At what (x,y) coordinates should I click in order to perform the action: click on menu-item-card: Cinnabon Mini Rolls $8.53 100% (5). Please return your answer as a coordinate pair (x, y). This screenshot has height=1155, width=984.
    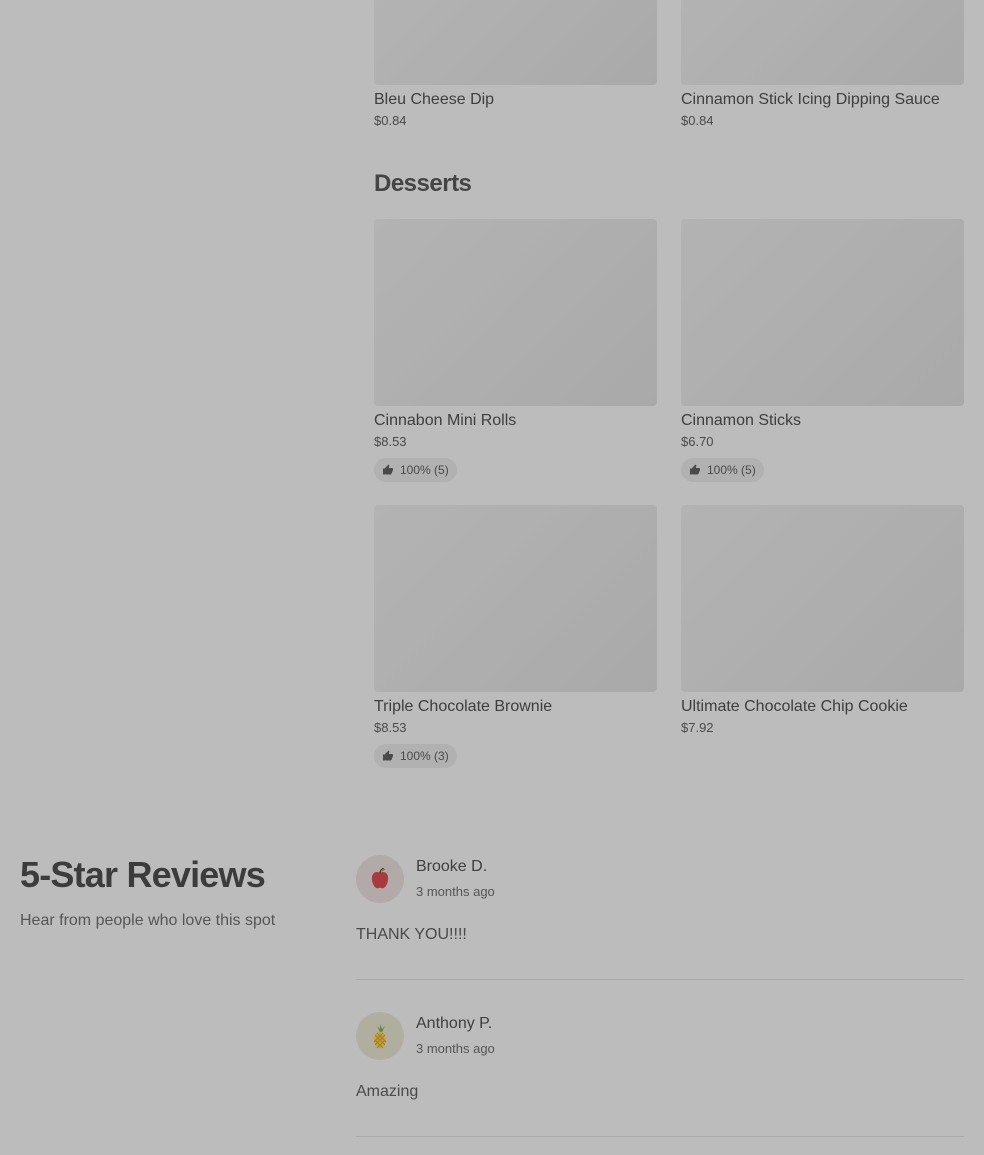
    Looking at the image, I should click on (515, 350).